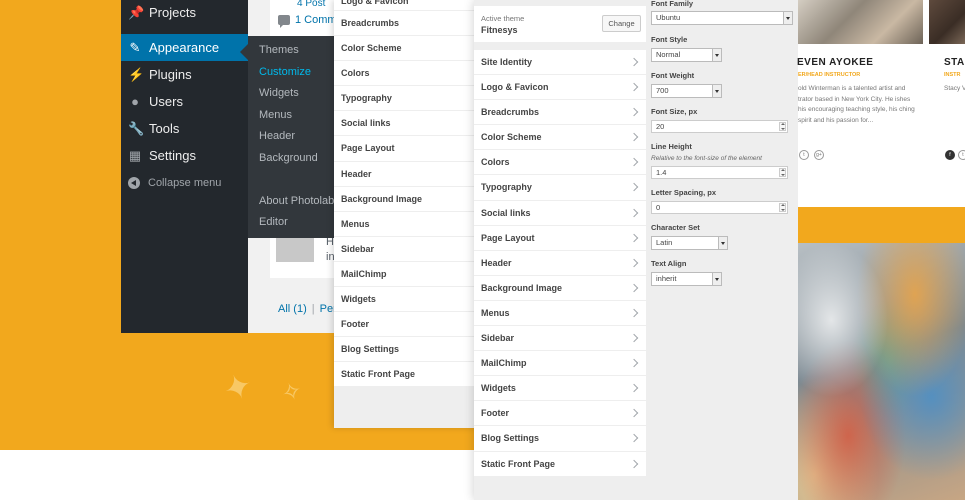  What do you see at coordinates (560, 63) in the screenshot?
I see `section-site-identity: Site Identity` at bounding box center [560, 63].